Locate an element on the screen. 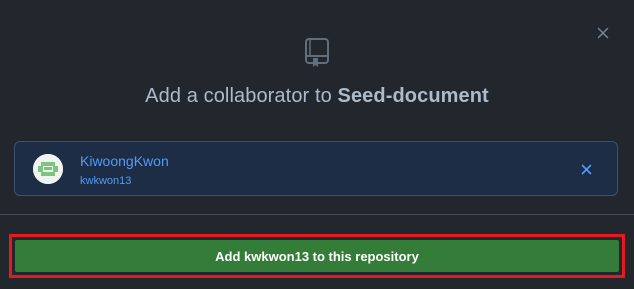 The height and width of the screenshot is (289, 634). dialog-title: Add a collaborator to Seed-document is located at coordinates (317, 96).